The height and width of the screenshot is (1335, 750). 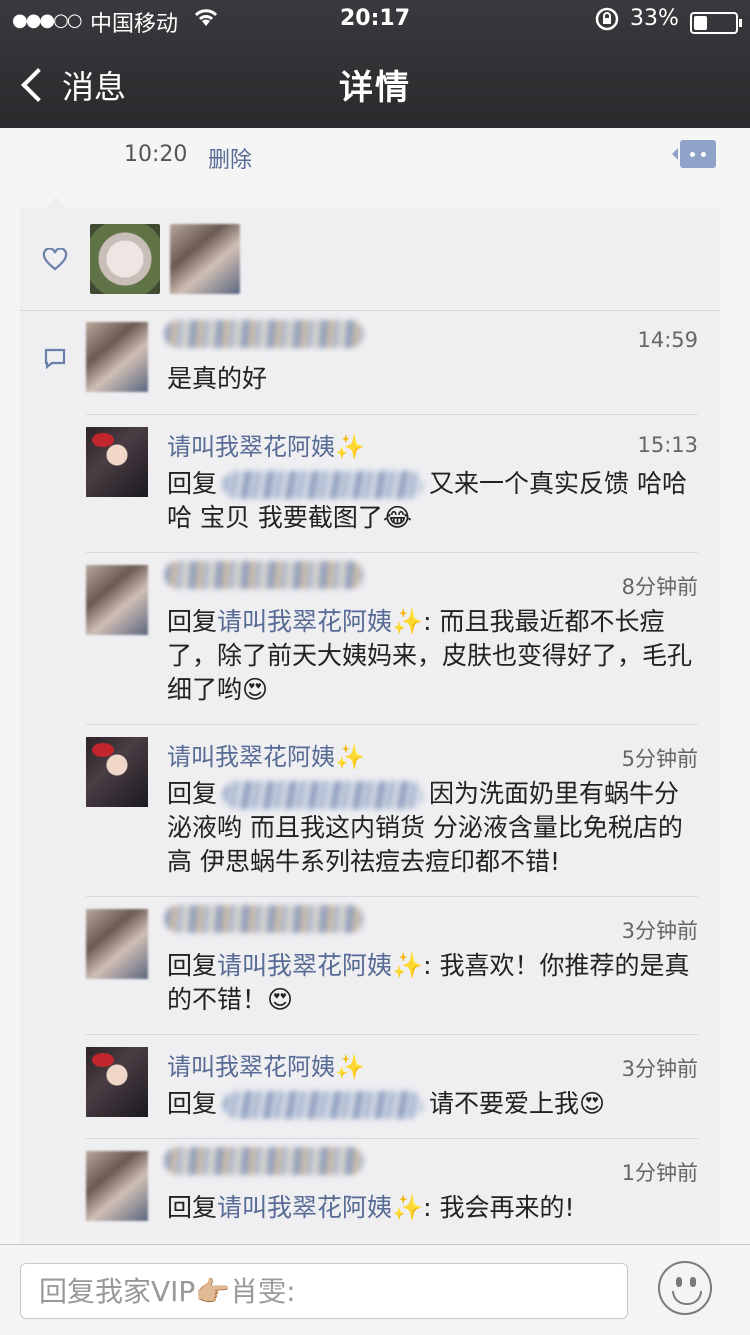 What do you see at coordinates (375, 20) in the screenshot?
I see `status-bar: ●●●○○ 中国移动 20:17 33%` at bounding box center [375, 20].